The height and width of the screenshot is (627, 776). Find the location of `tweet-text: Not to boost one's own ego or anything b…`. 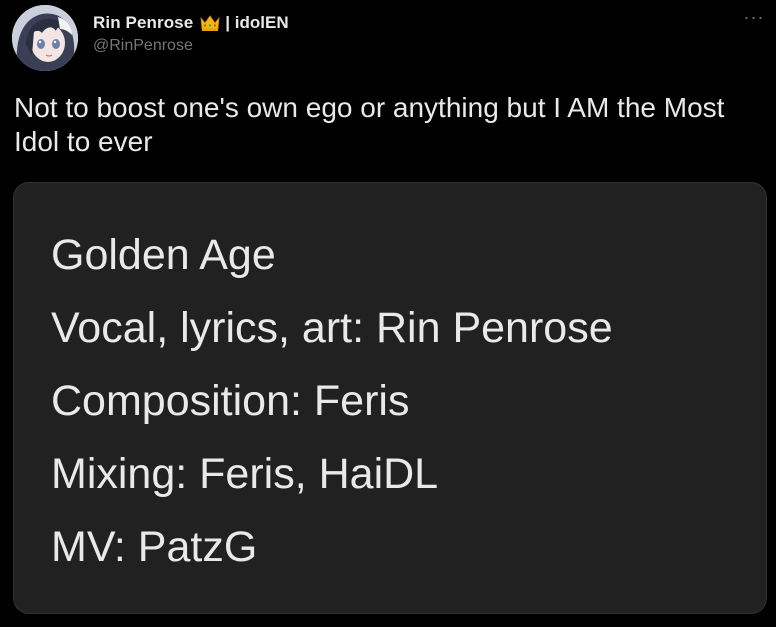

tweet-text: Not to boost one's own ego or anything b… is located at coordinates (369, 124).